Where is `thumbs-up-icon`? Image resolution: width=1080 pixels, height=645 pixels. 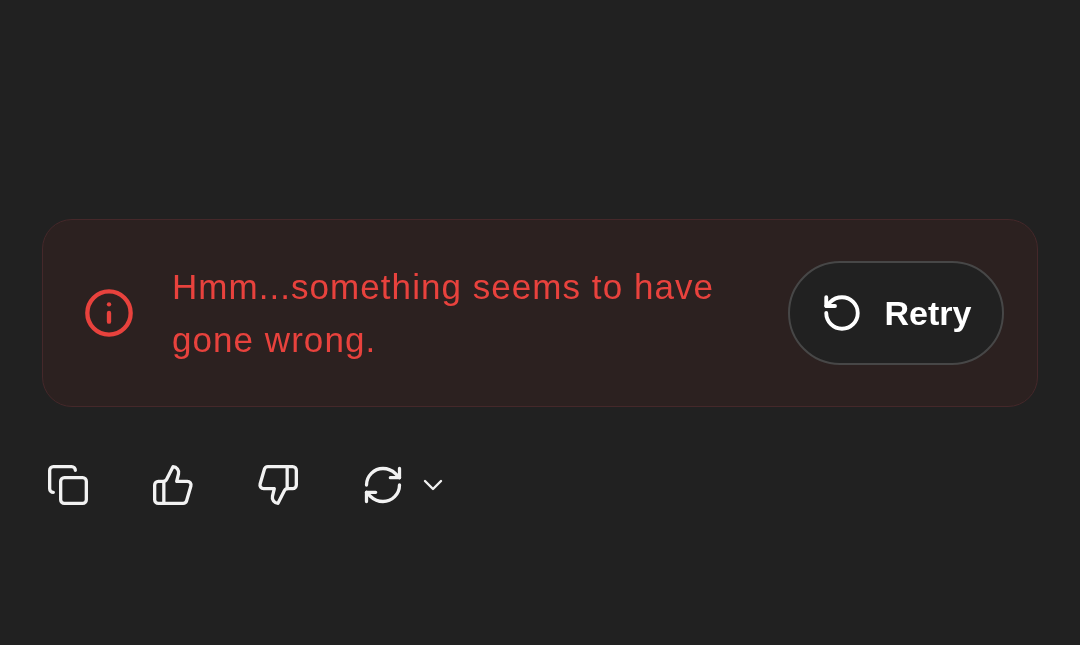
thumbs-up-icon is located at coordinates (173, 485).